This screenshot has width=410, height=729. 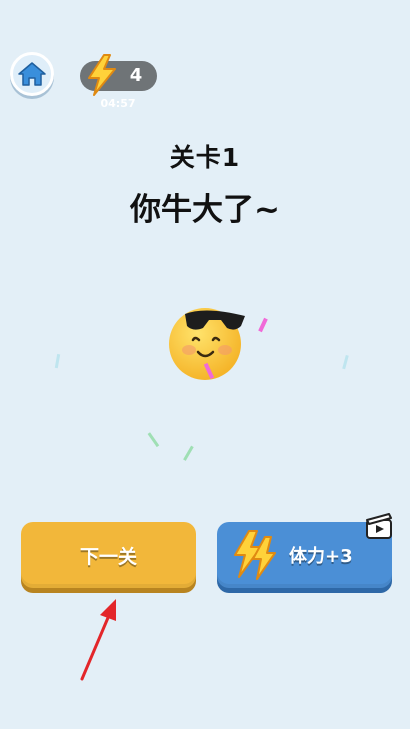 I want to click on level-title: 关卡1, so click(x=205, y=157).